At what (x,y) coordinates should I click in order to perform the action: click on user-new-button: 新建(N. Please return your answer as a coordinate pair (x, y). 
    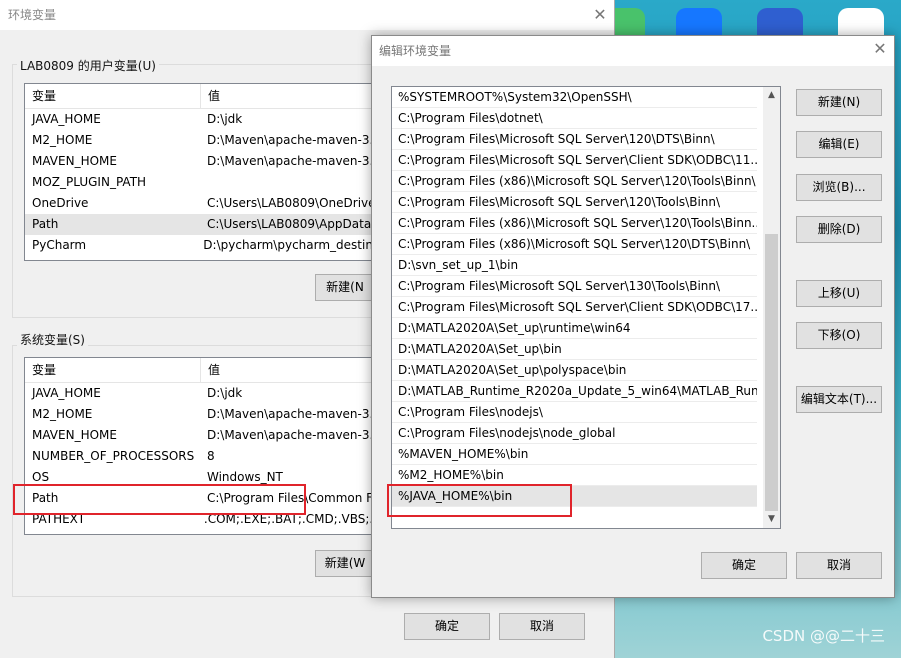
    Looking at the image, I should click on (345, 287).